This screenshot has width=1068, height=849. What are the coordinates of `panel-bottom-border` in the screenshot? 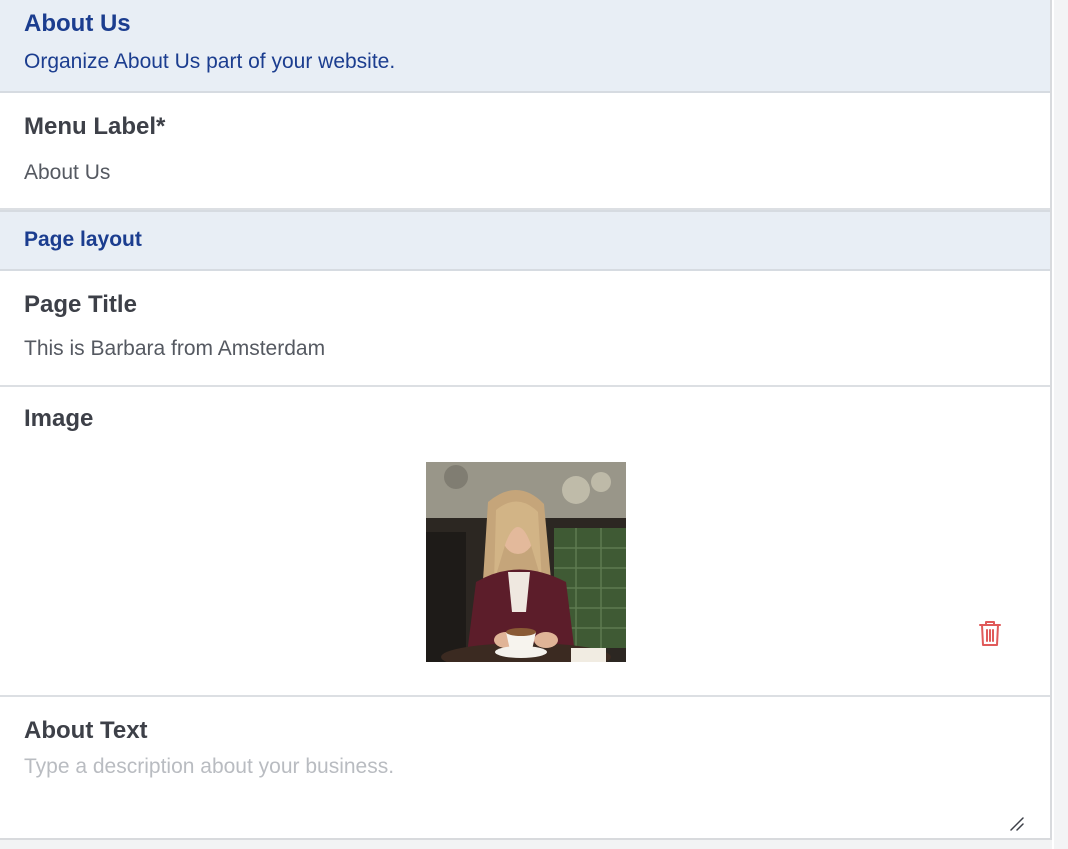 It's located at (526, 843).